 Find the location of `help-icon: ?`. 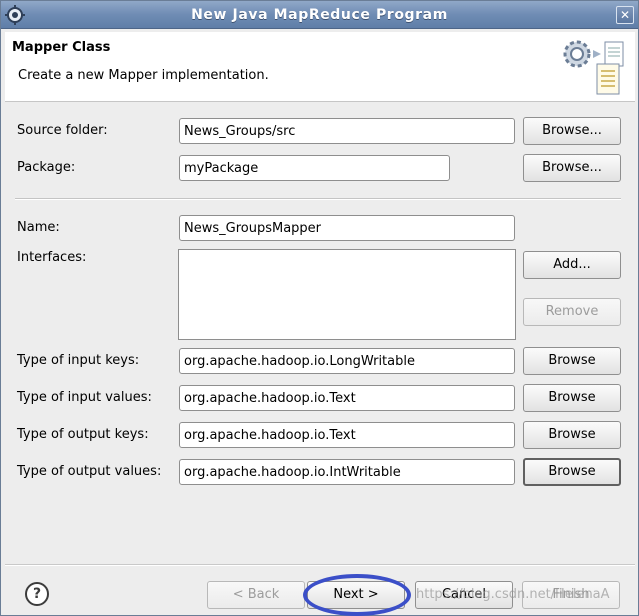

help-icon: ? is located at coordinates (37, 594).